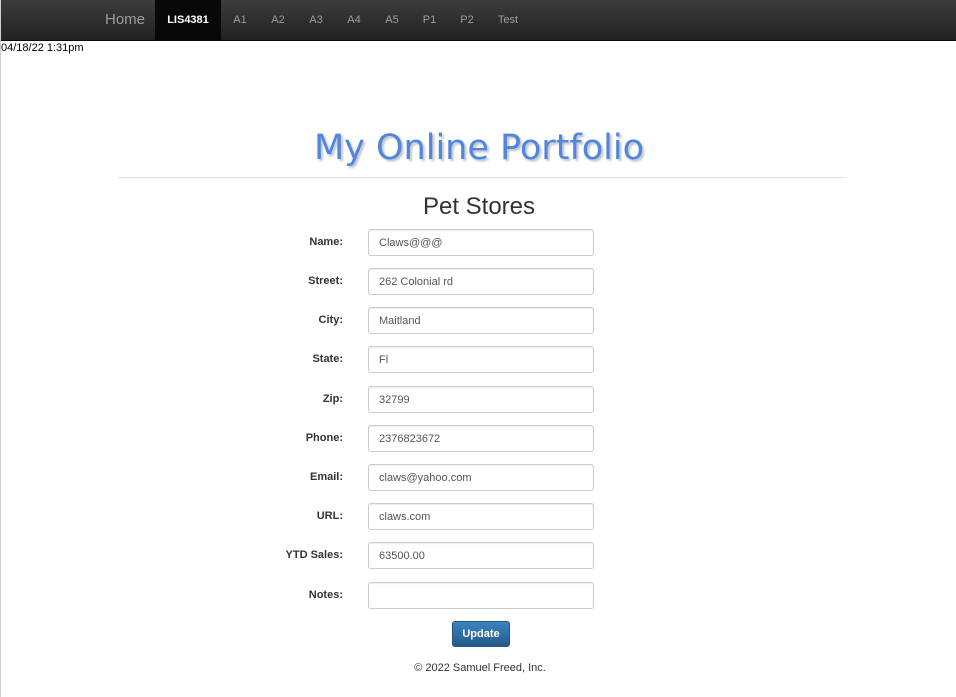 Image resolution: width=956 pixels, height=697 pixels. Describe the element at coordinates (326, 477) in the screenshot. I see `email-label: Email:` at that location.